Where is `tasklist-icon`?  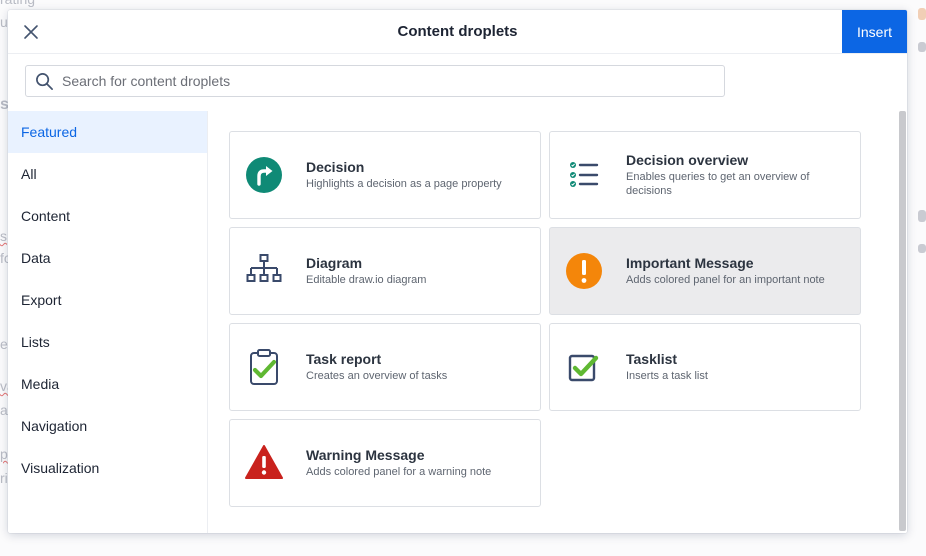 tasklist-icon is located at coordinates (583, 368).